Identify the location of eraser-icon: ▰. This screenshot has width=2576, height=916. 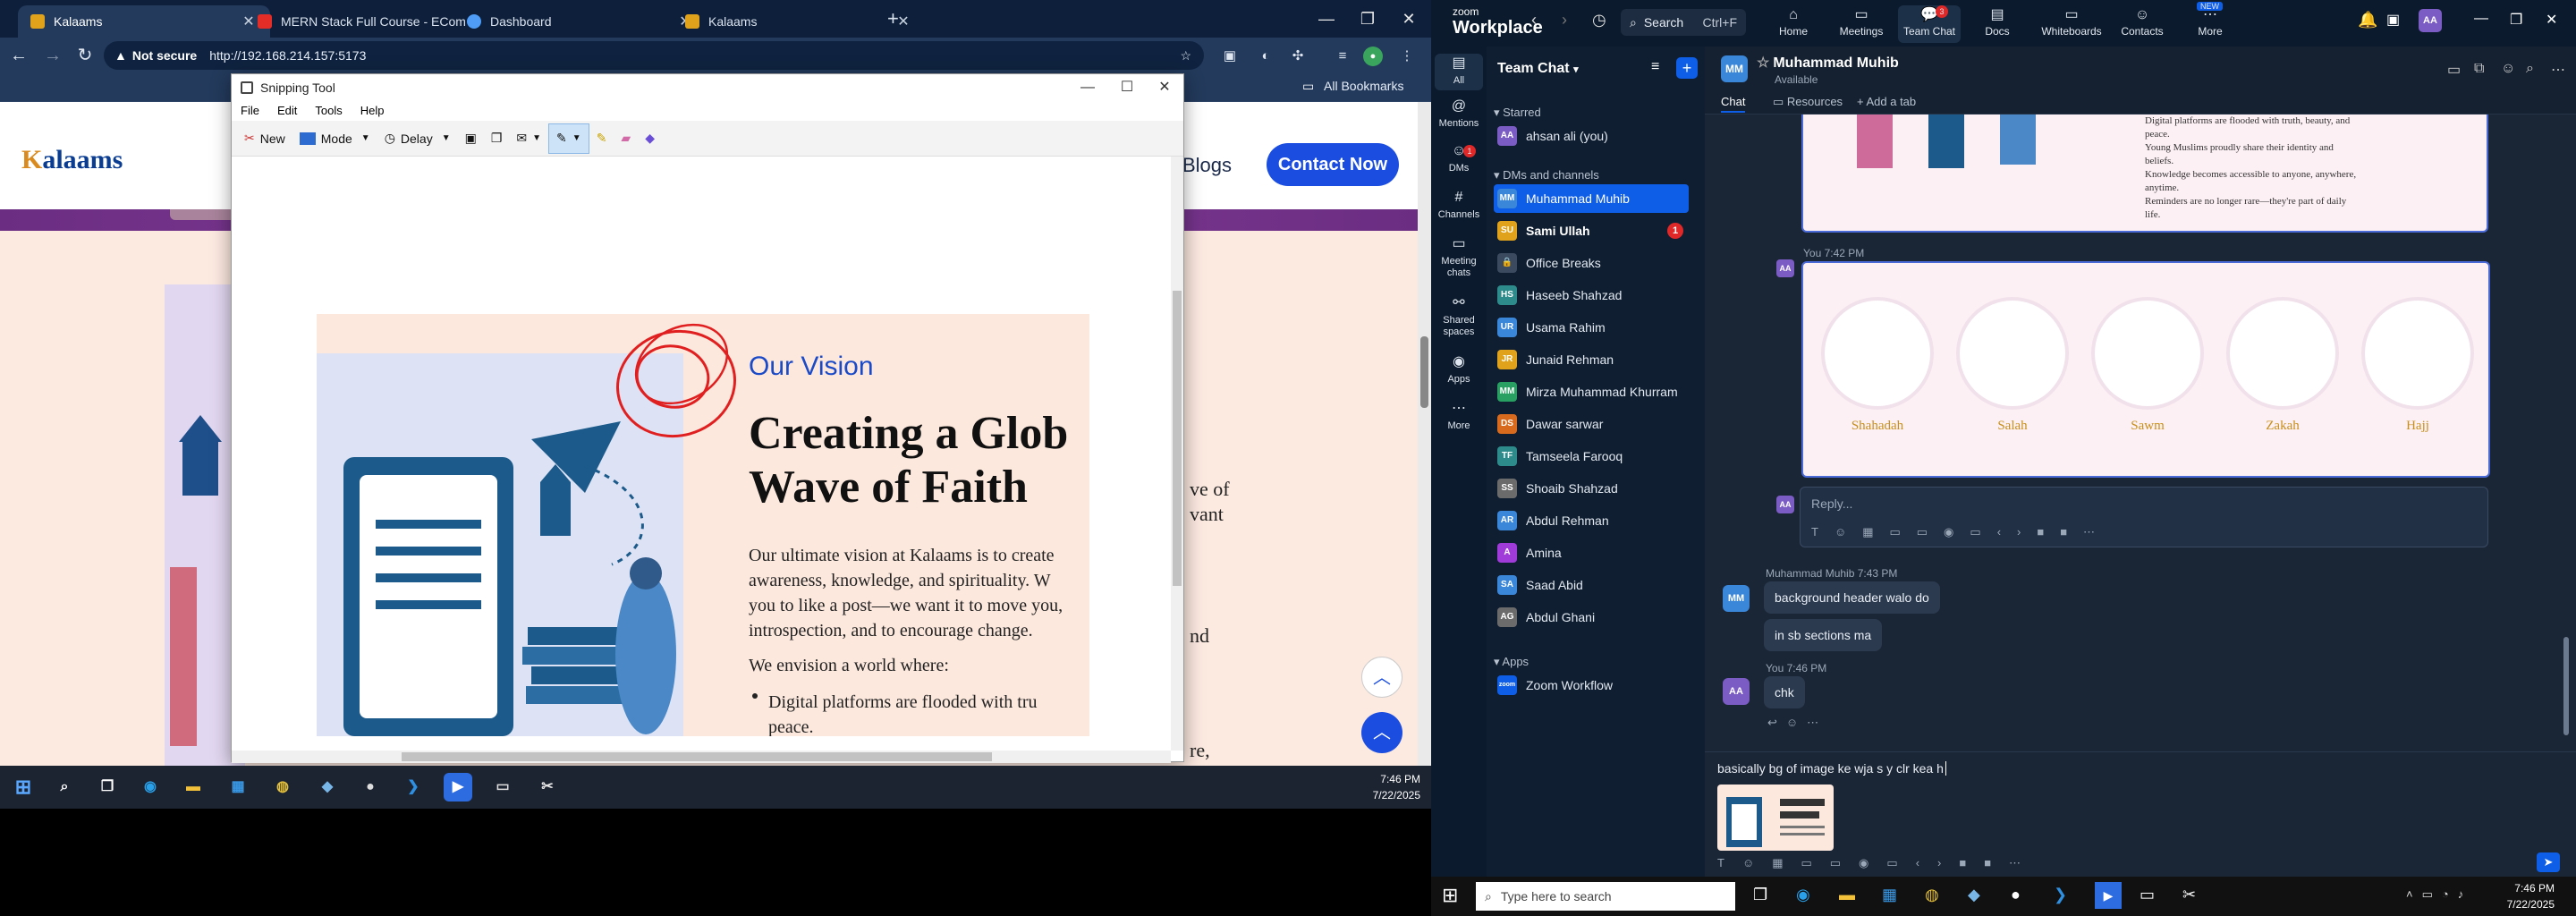
(626, 138).